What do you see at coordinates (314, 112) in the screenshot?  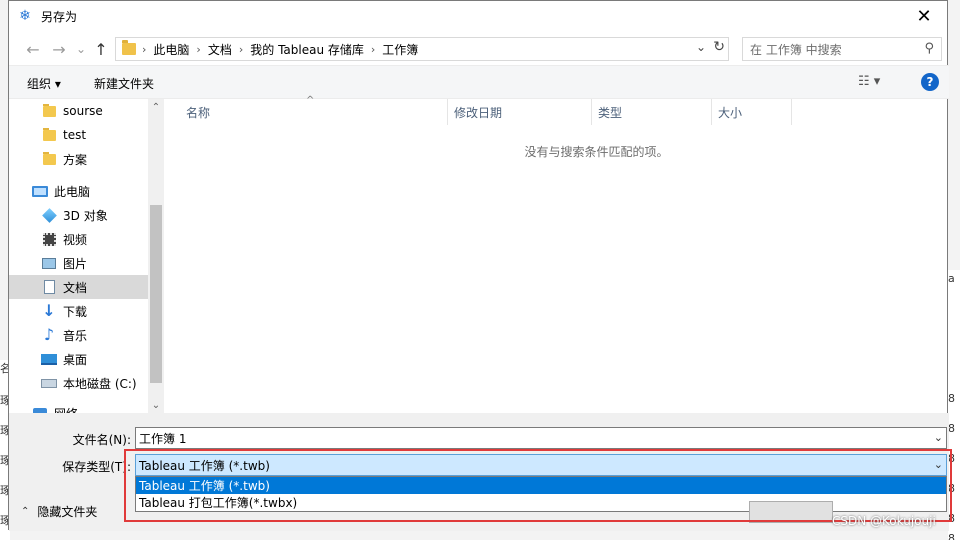 I see `column-header-name: 名称` at bounding box center [314, 112].